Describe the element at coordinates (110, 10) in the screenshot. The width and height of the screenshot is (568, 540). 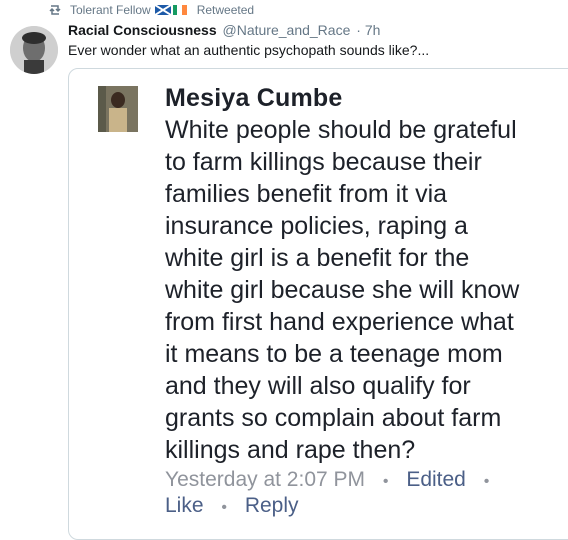
I see `retweeter-name: Tolerant Fellow` at that location.